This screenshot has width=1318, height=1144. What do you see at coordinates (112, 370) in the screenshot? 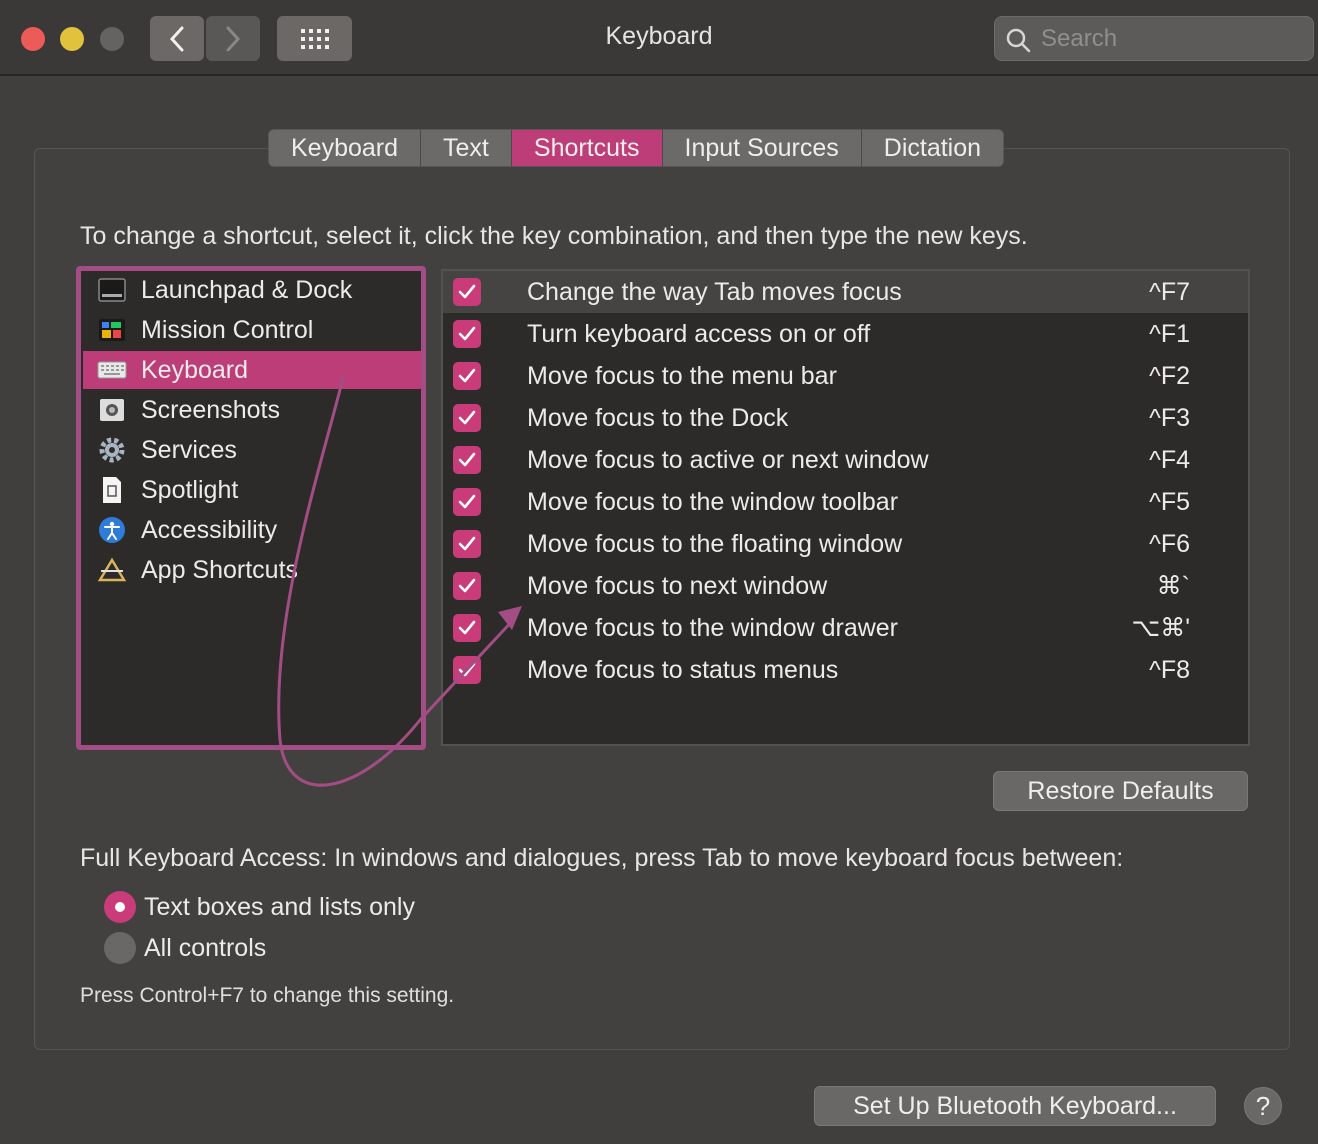
I see `keyboard-icon` at bounding box center [112, 370].